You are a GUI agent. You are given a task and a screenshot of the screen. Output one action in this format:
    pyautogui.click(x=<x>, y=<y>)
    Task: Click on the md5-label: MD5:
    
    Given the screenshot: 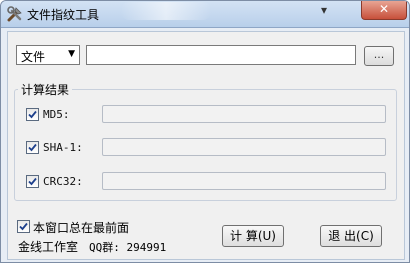 What is the action you would take?
    pyautogui.click(x=56, y=114)
    